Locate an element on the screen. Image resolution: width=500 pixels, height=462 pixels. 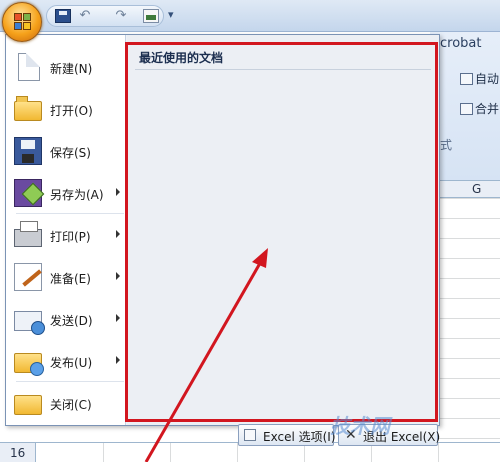
menu-item-label: 另存为(A) is located at coordinates (77, 195).